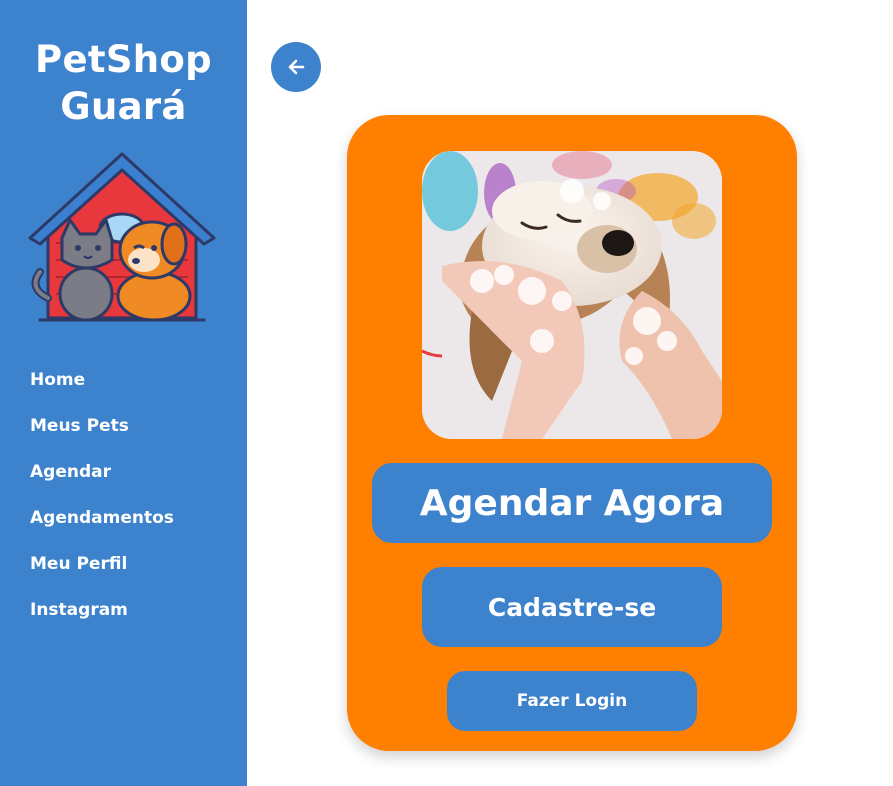 Image resolution: width=893 pixels, height=786 pixels. What do you see at coordinates (122, 238) in the screenshot?
I see `petshop-logo-icon` at bounding box center [122, 238].